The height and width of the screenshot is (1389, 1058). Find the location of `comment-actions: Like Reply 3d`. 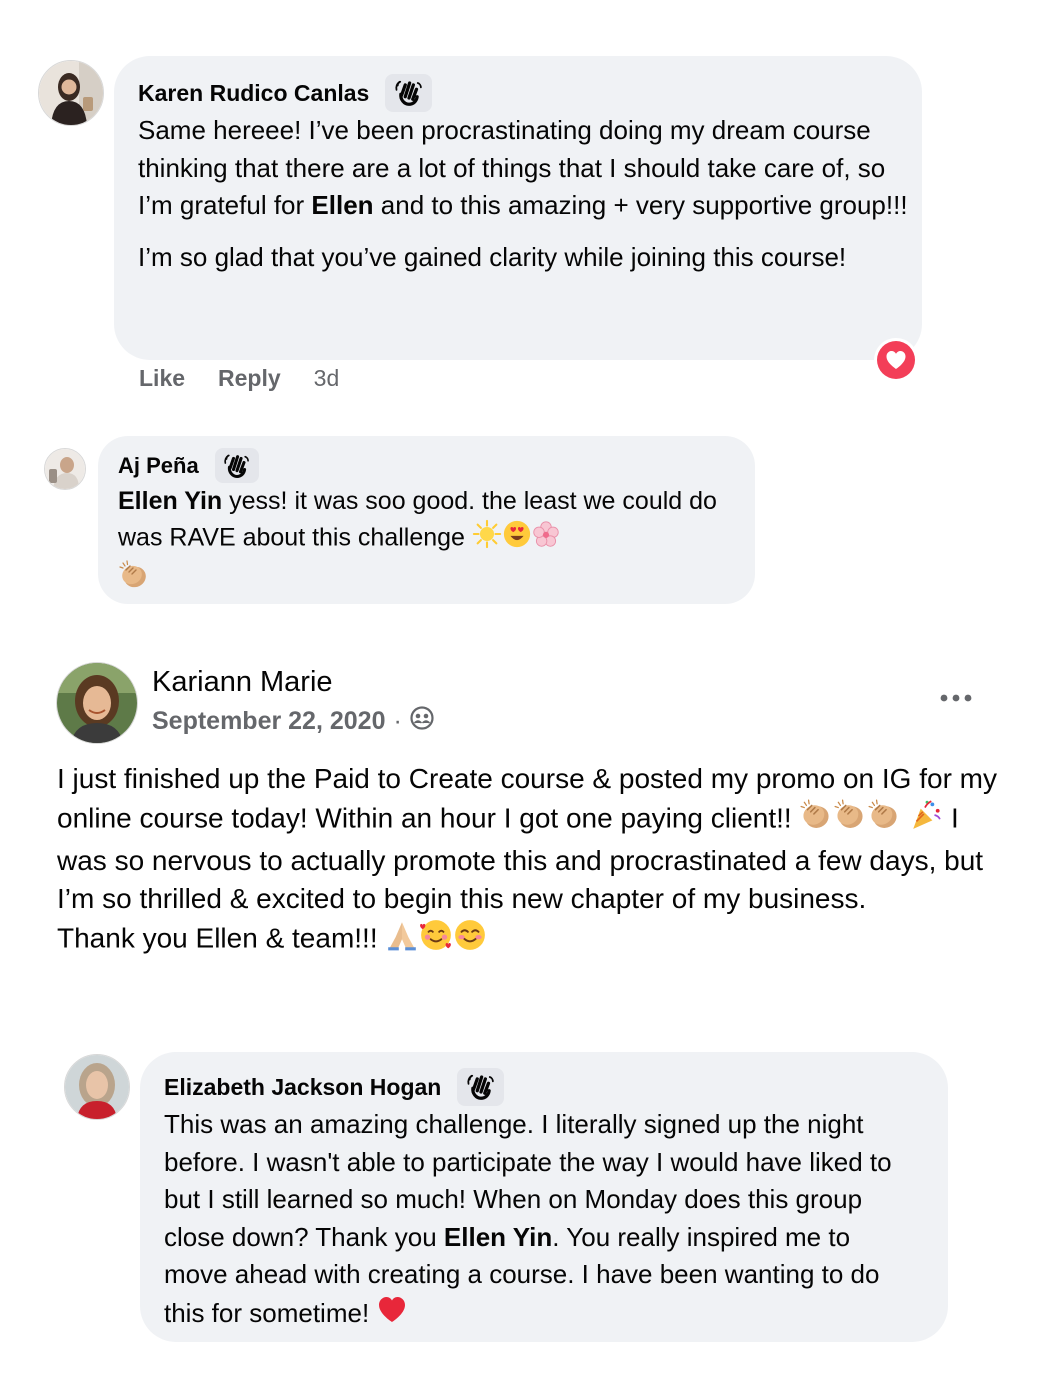

comment-actions: Like Reply 3d is located at coordinates (239, 378).